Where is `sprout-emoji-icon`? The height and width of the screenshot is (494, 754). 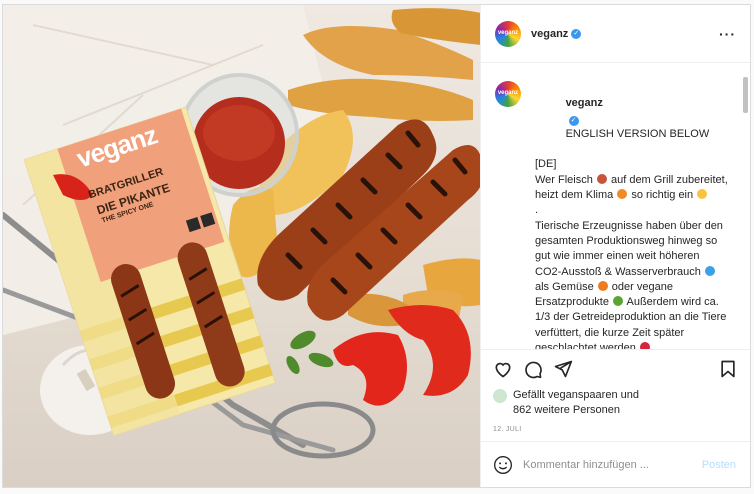
sprout-emoji-icon is located at coordinates (618, 301).